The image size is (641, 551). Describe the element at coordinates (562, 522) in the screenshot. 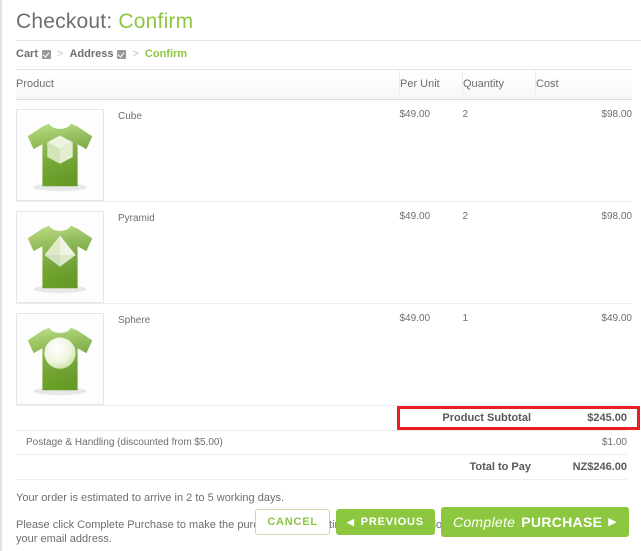

I see `complete-purchase-strong: PURCHASE` at that location.